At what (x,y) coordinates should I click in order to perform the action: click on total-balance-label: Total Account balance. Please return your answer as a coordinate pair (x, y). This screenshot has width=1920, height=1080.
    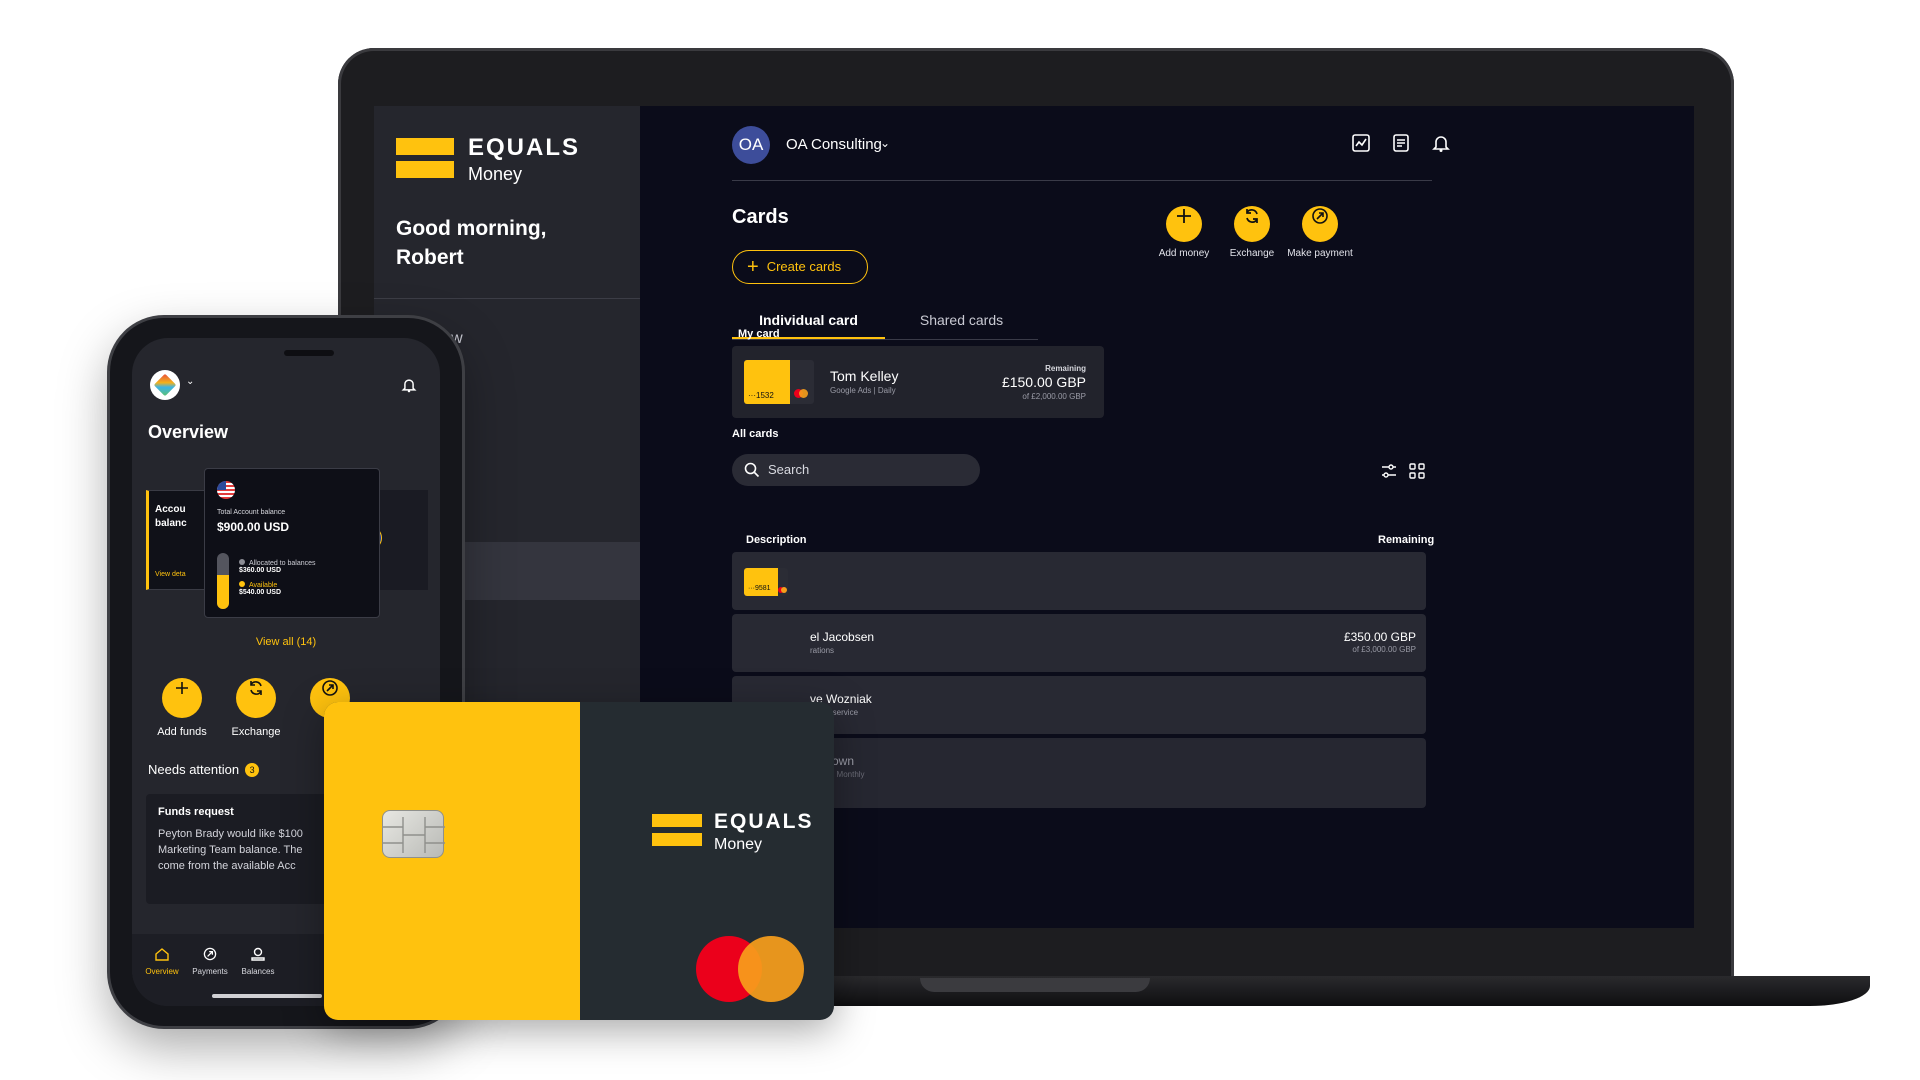
    Looking at the image, I should click on (251, 512).